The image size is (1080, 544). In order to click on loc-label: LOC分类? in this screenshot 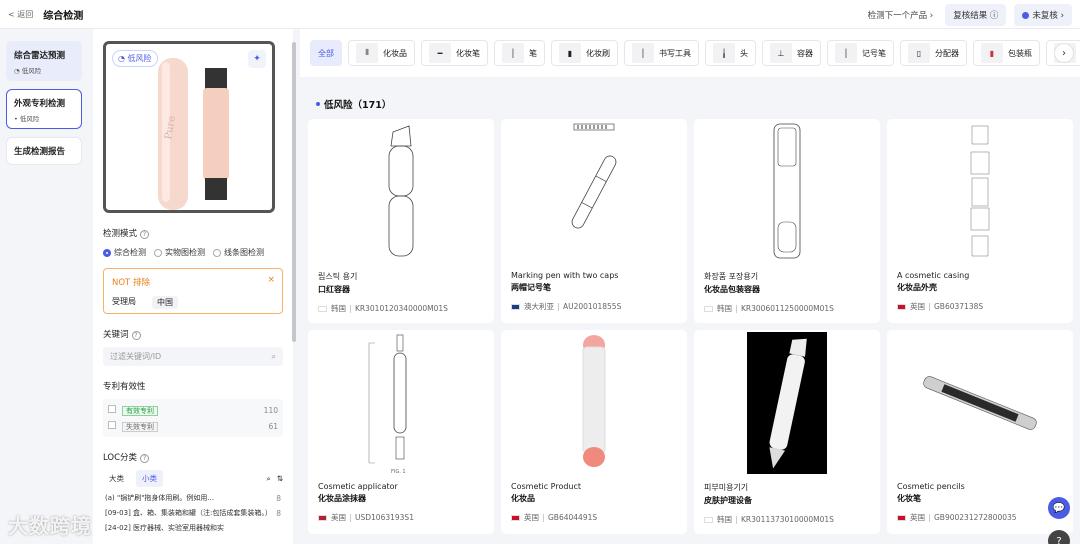, I will do `click(193, 457)`.